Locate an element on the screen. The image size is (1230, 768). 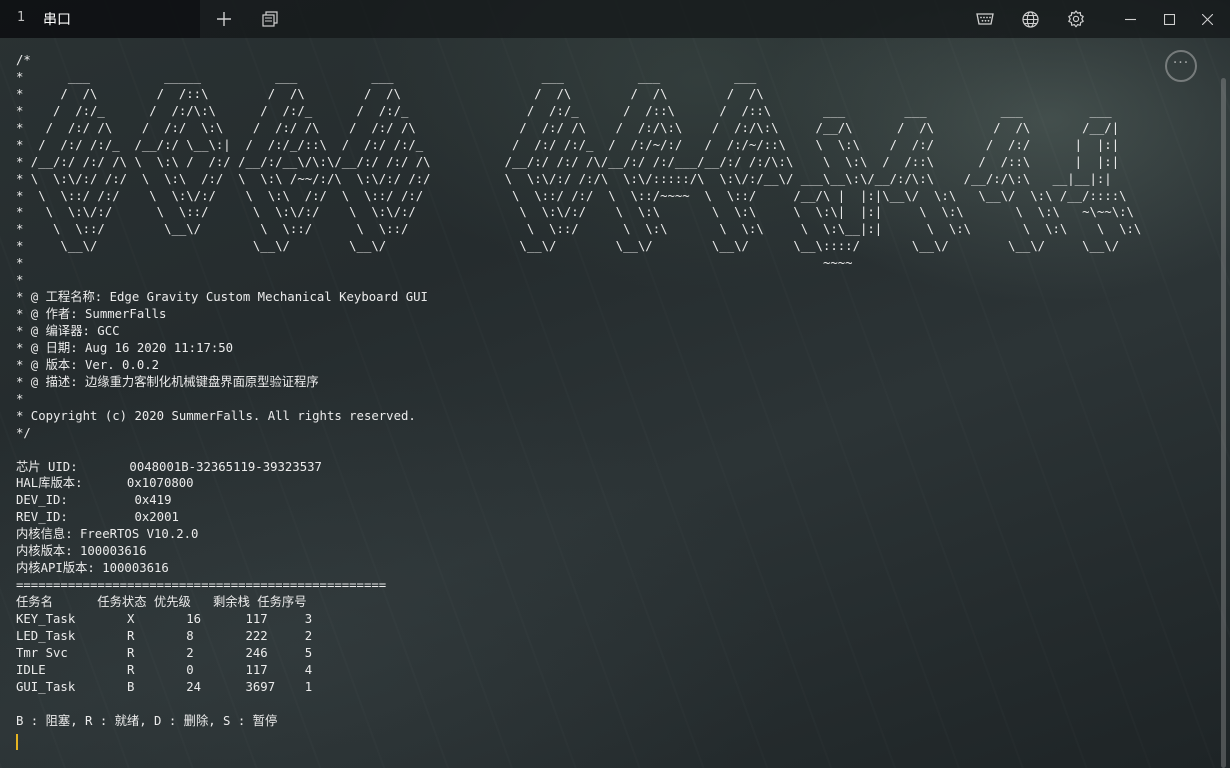
more-options-button: ··· is located at coordinates (1181, 66).